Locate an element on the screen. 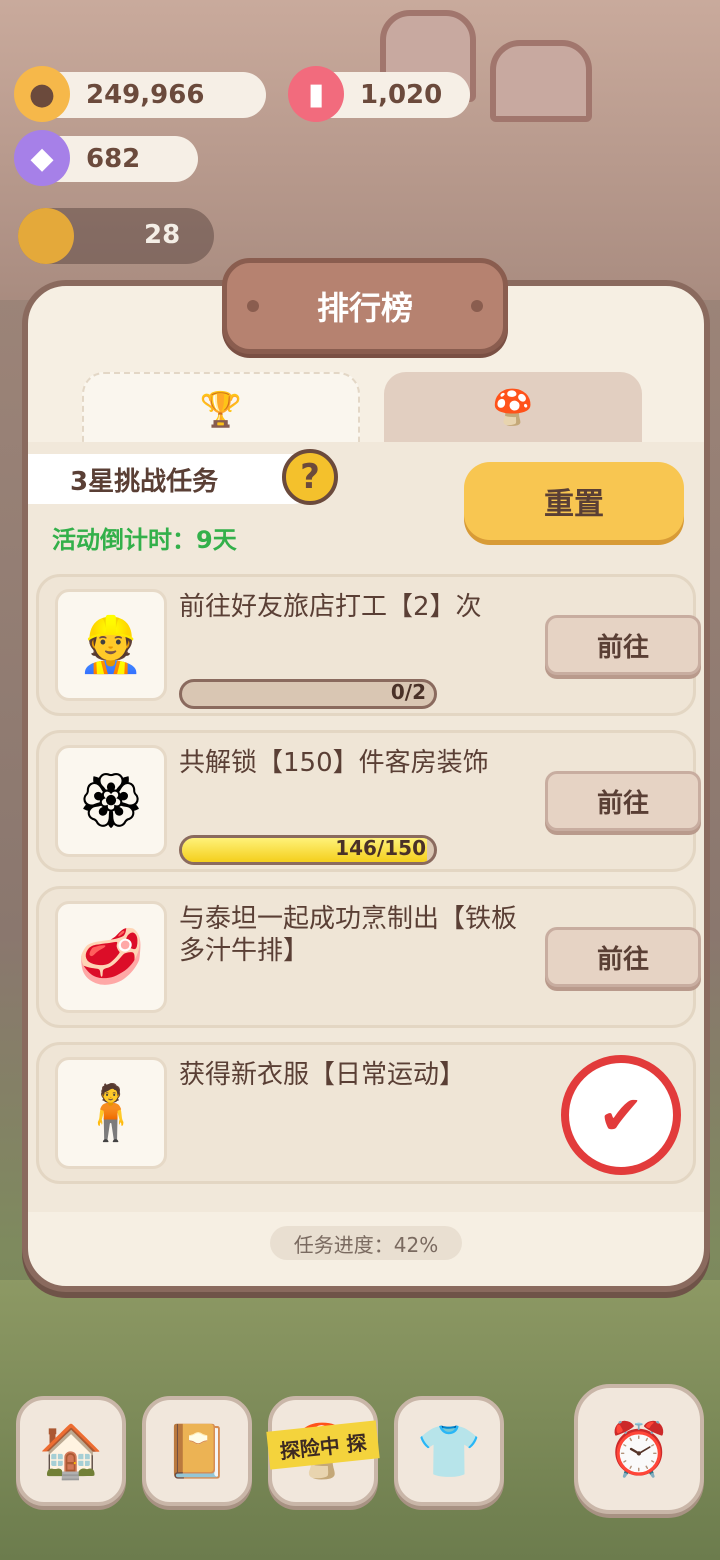 This screenshot has width=720, height=1560. tab-mushroom: 🍄 is located at coordinates (513, 408).